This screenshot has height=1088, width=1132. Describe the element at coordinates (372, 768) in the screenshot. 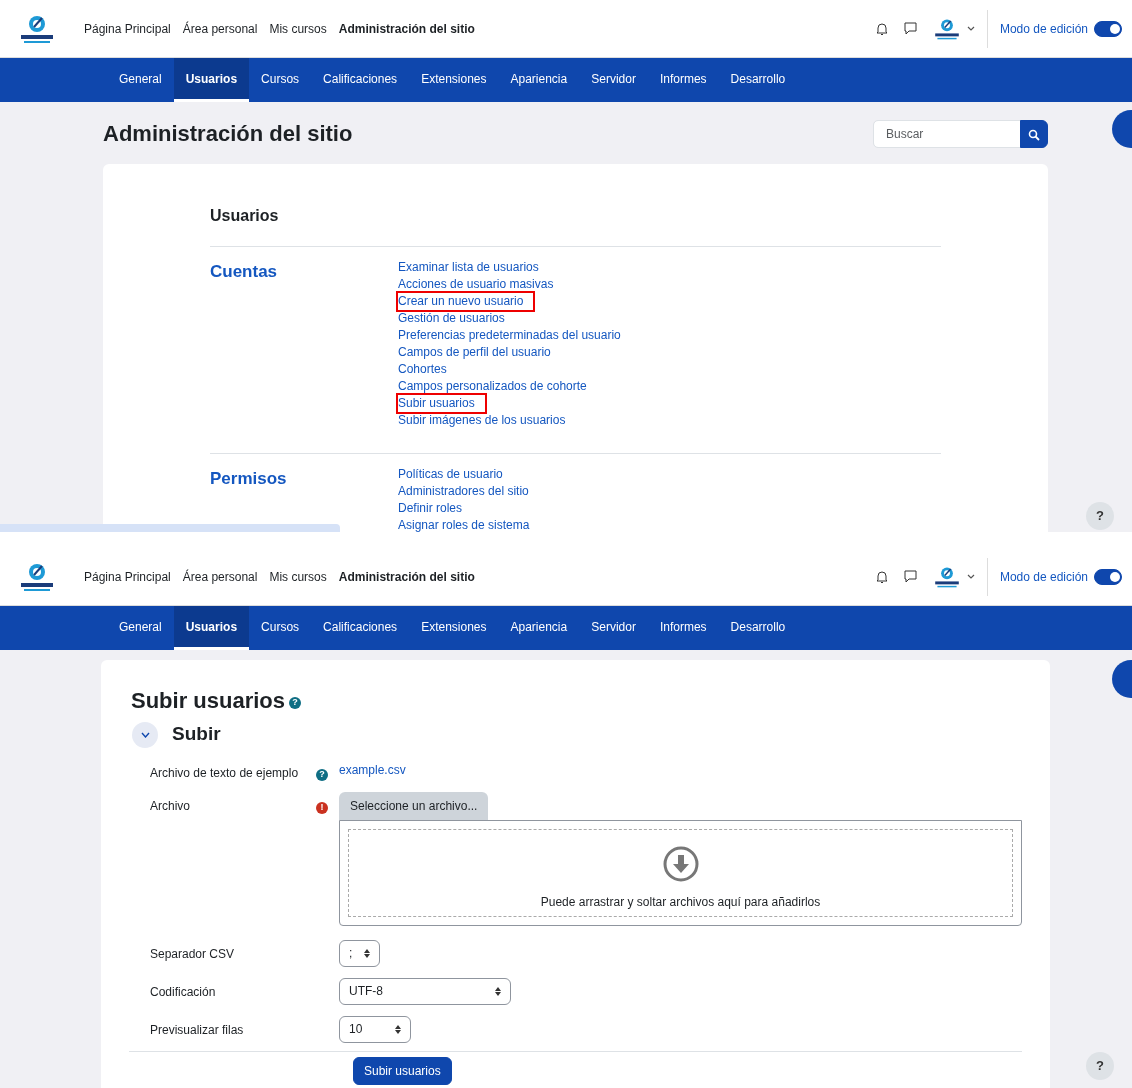

I see `file-link: example.csv` at that location.